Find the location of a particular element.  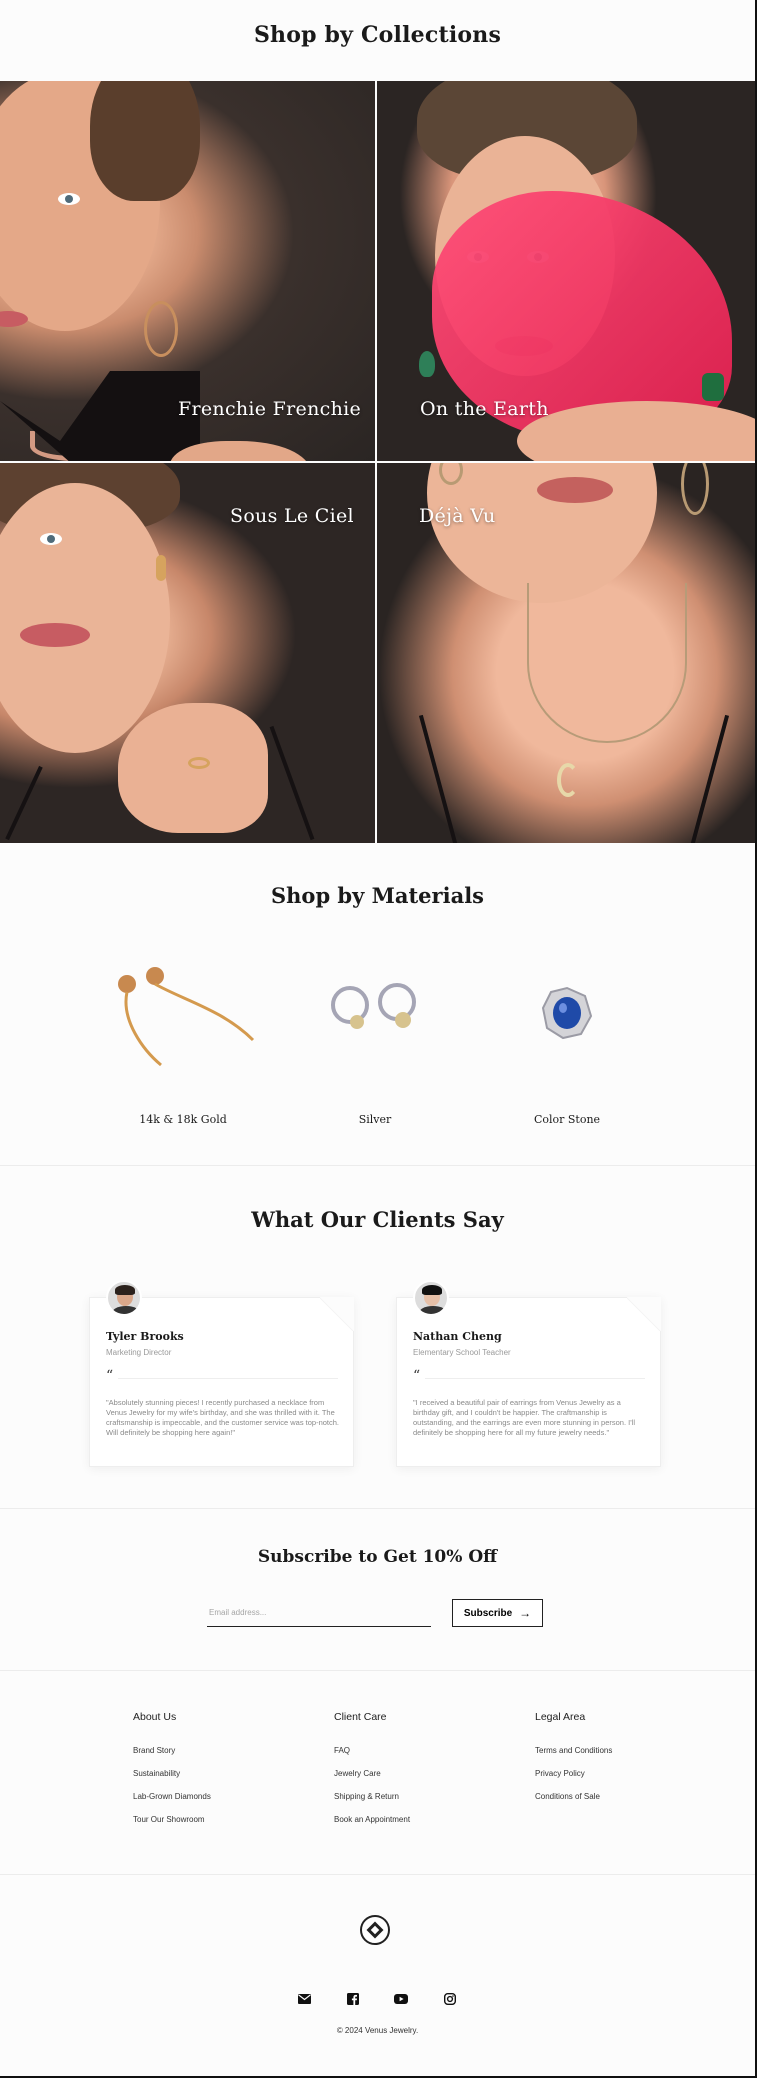

moon-pendant is located at coordinates (568, 780).